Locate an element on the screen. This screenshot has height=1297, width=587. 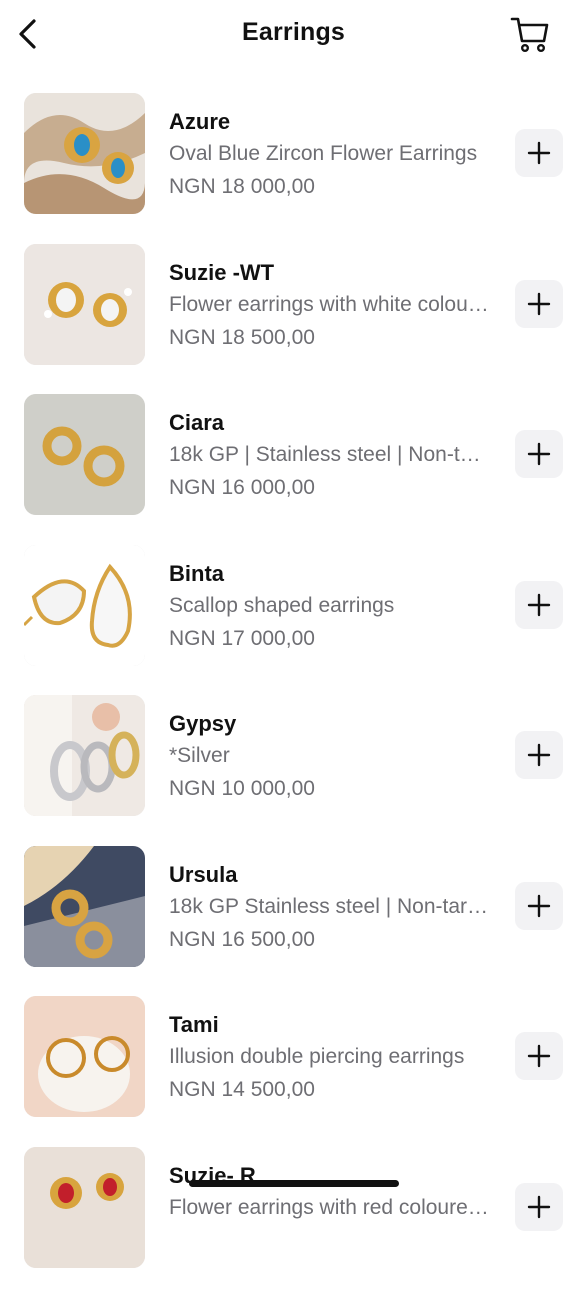
page-title: Earrings is located at coordinates (293, 32).